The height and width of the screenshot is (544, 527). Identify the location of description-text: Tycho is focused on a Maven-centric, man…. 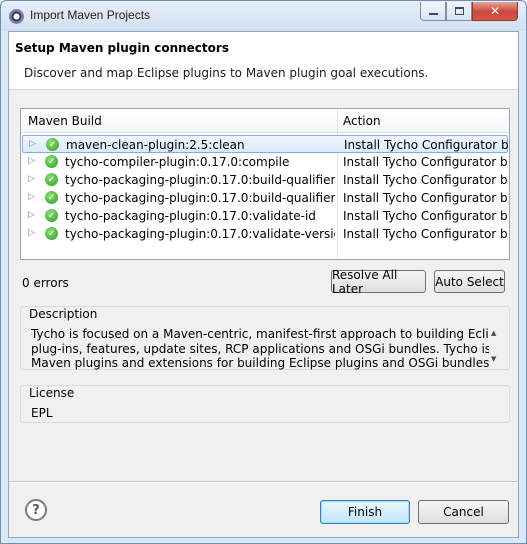
(260, 349).